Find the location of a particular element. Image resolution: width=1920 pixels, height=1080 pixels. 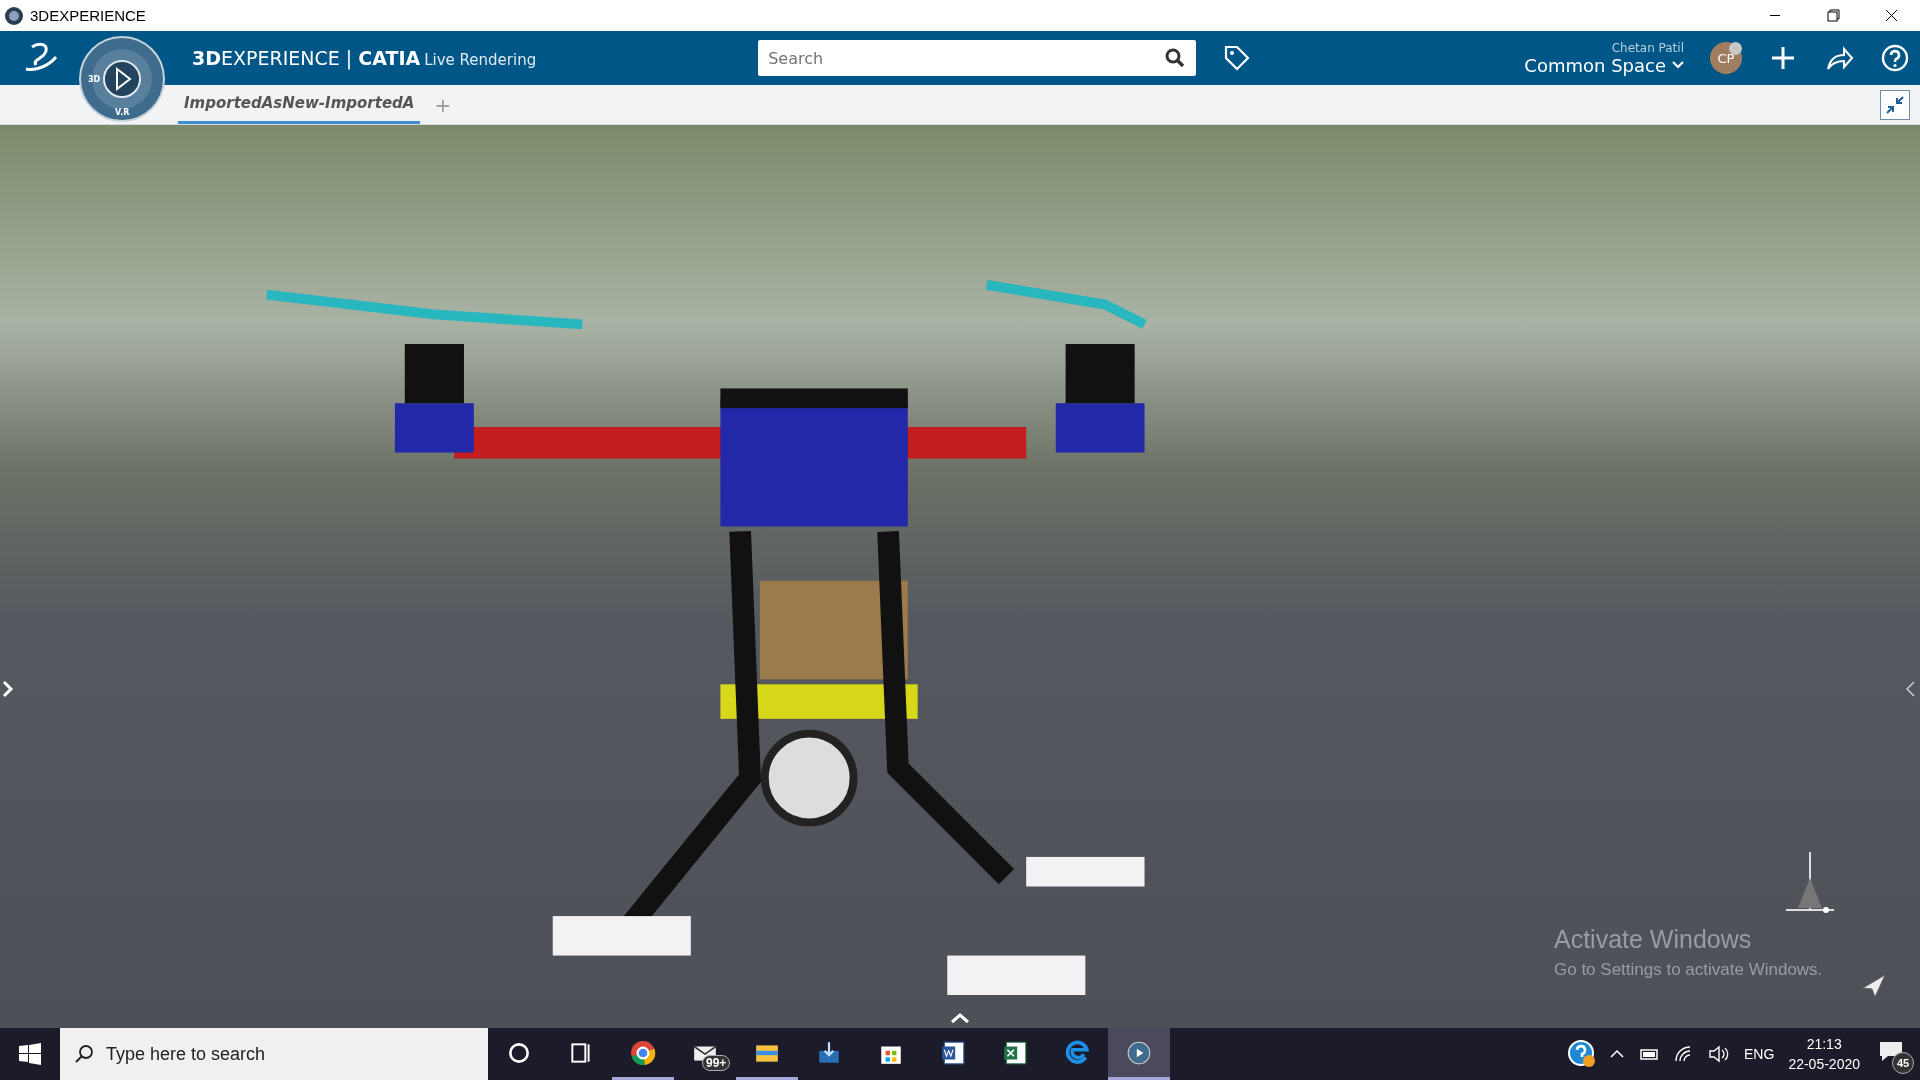

activation-message: Go to Settings to activate Windows. is located at coordinates (1688, 970).